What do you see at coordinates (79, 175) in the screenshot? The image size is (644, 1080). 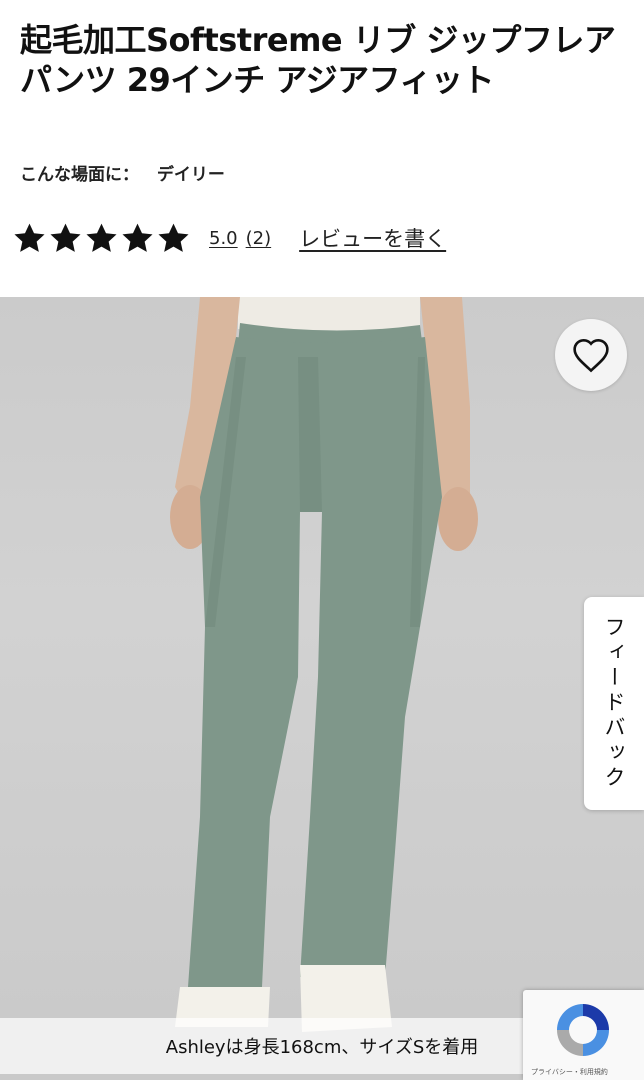 I see `activity-label: こんな場面に：` at bounding box center [79, 175].